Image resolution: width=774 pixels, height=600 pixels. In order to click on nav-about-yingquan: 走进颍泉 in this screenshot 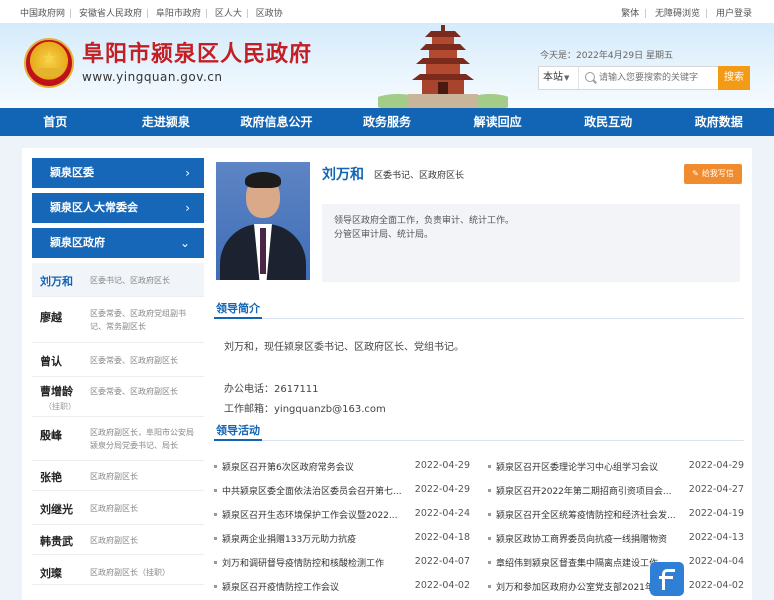, I will do `click(166, 122)`.